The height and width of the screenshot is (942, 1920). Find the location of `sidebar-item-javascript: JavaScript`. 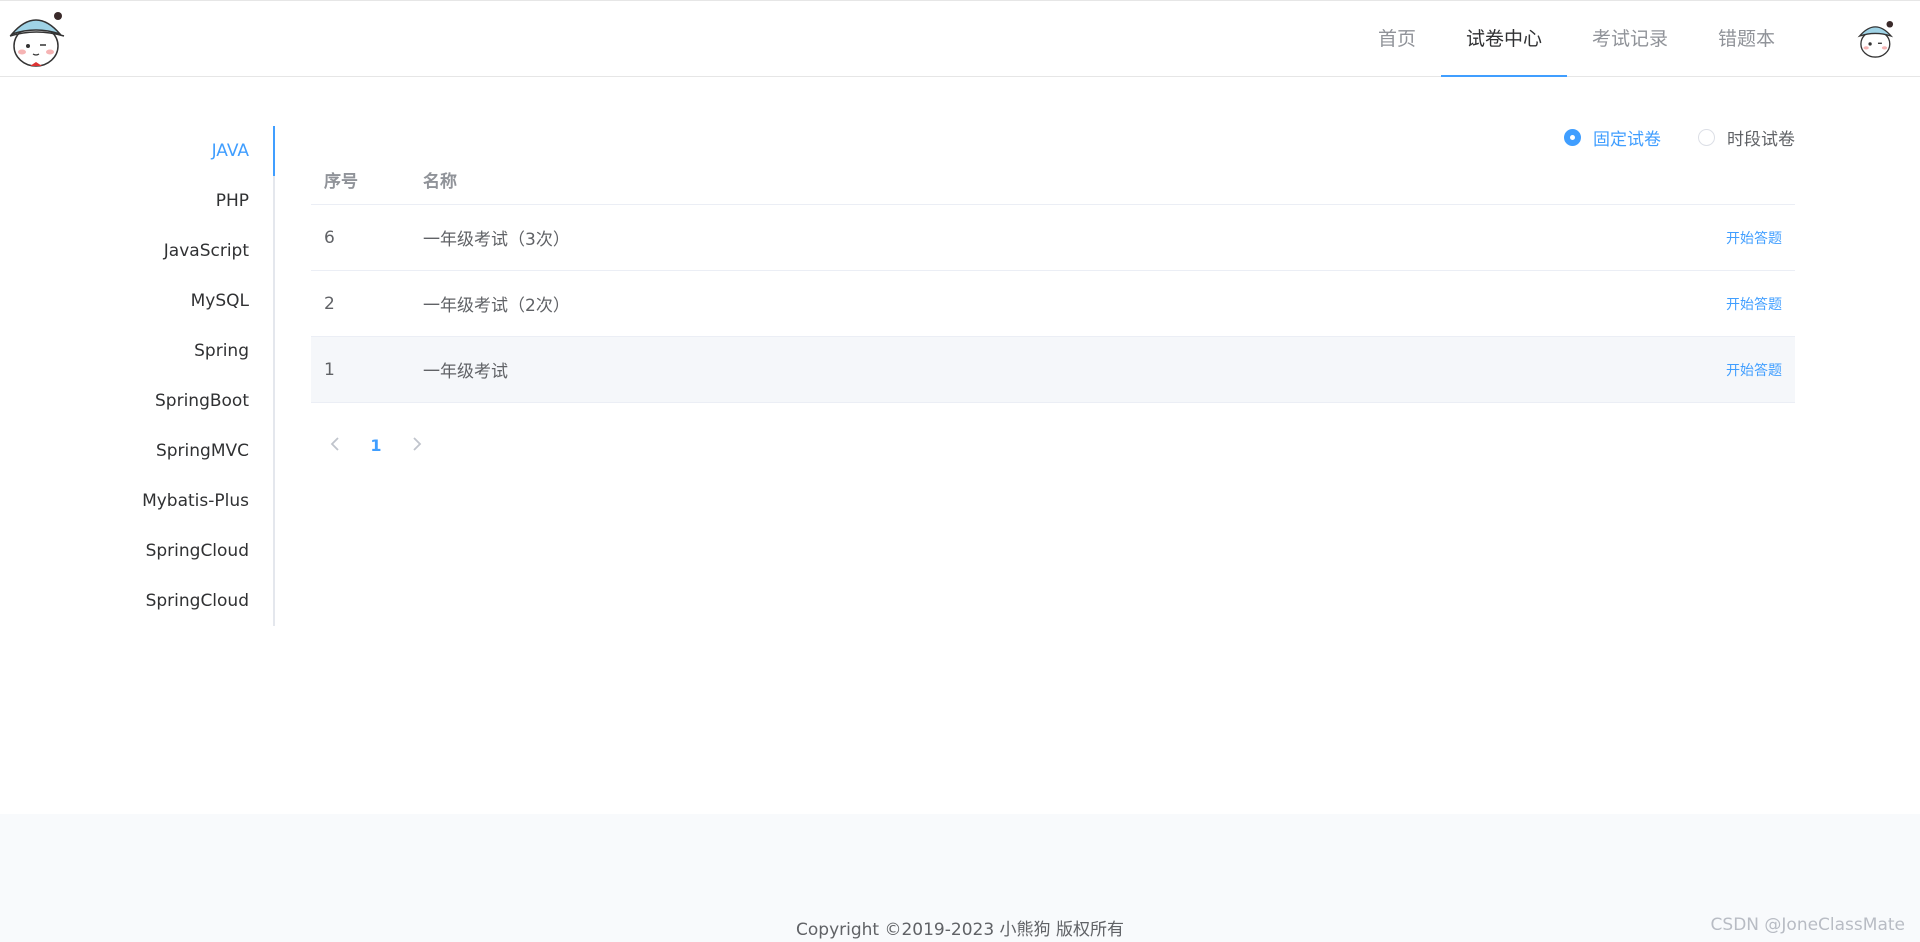

sidebar-item-javascript: JavaScript is located at coordinates (196, 251).